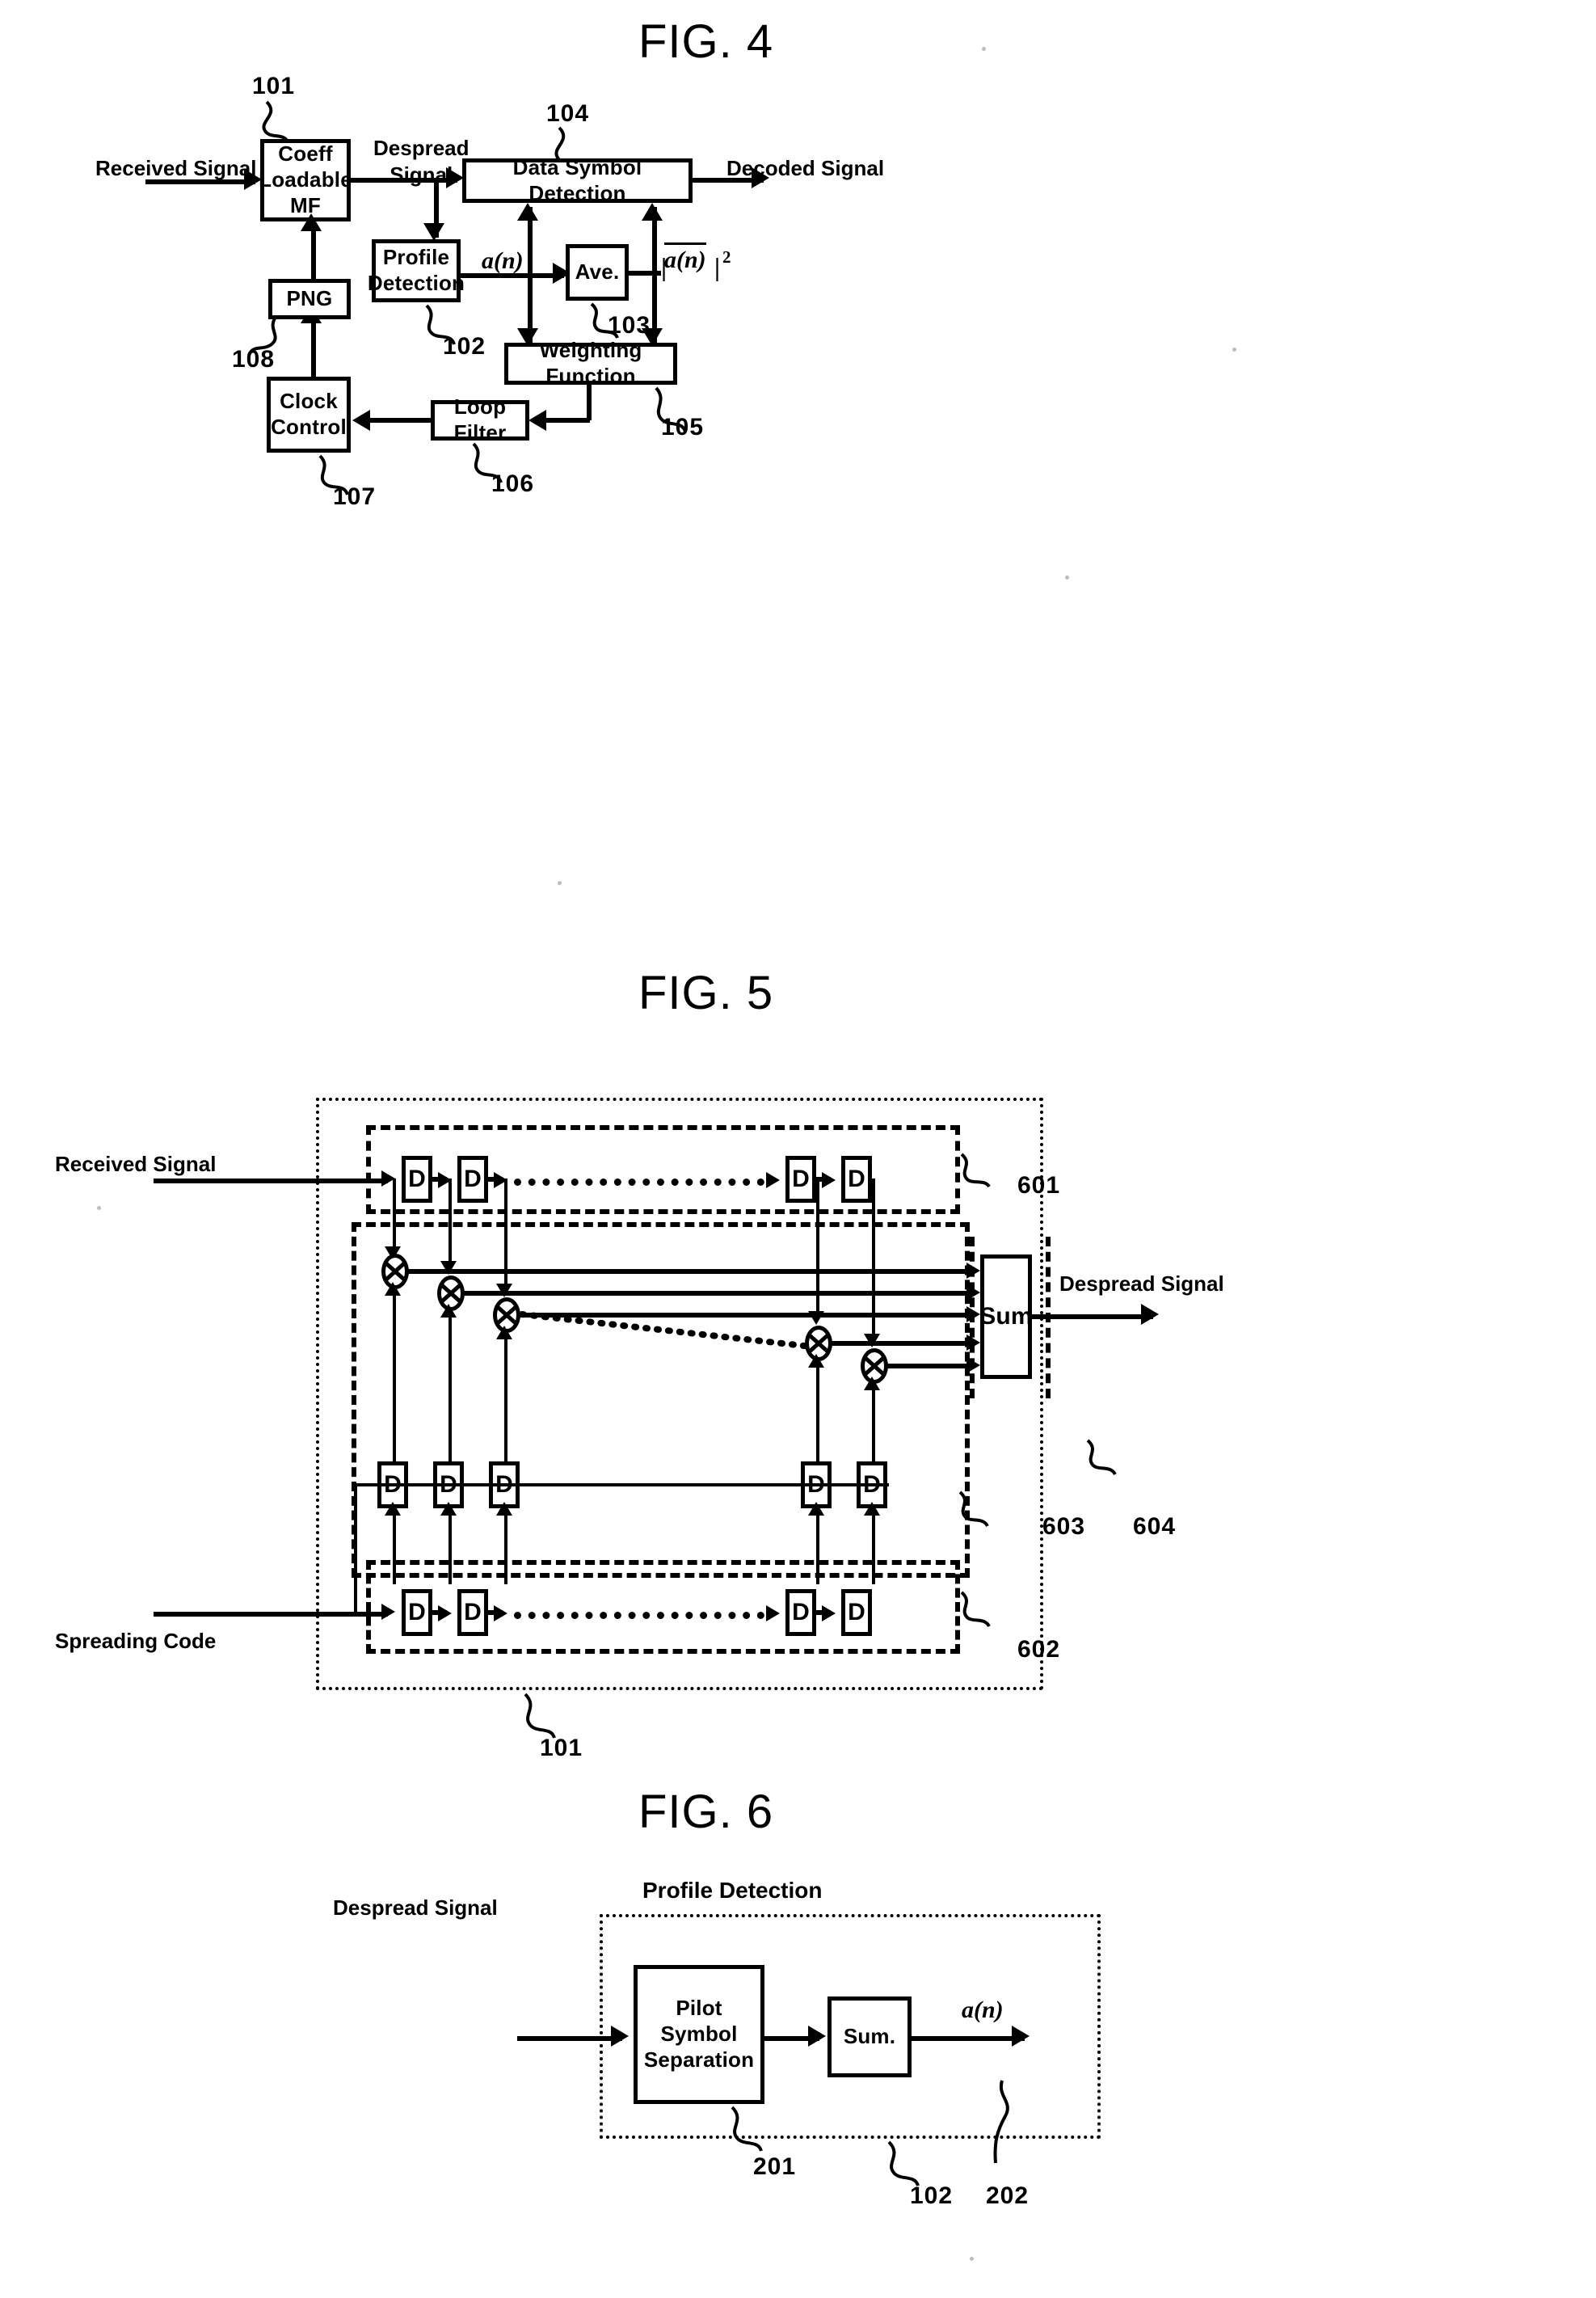 The height and width of the screenshot is (2298, 1596). I want to click on mag-bar-left: |, so click(664, 266).